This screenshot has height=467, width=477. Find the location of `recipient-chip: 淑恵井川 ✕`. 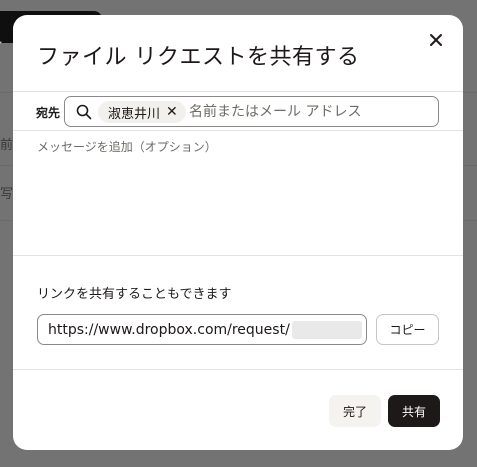

recipient-chip: 淑恵井川 ✕ is located at coordinates (142, 112).